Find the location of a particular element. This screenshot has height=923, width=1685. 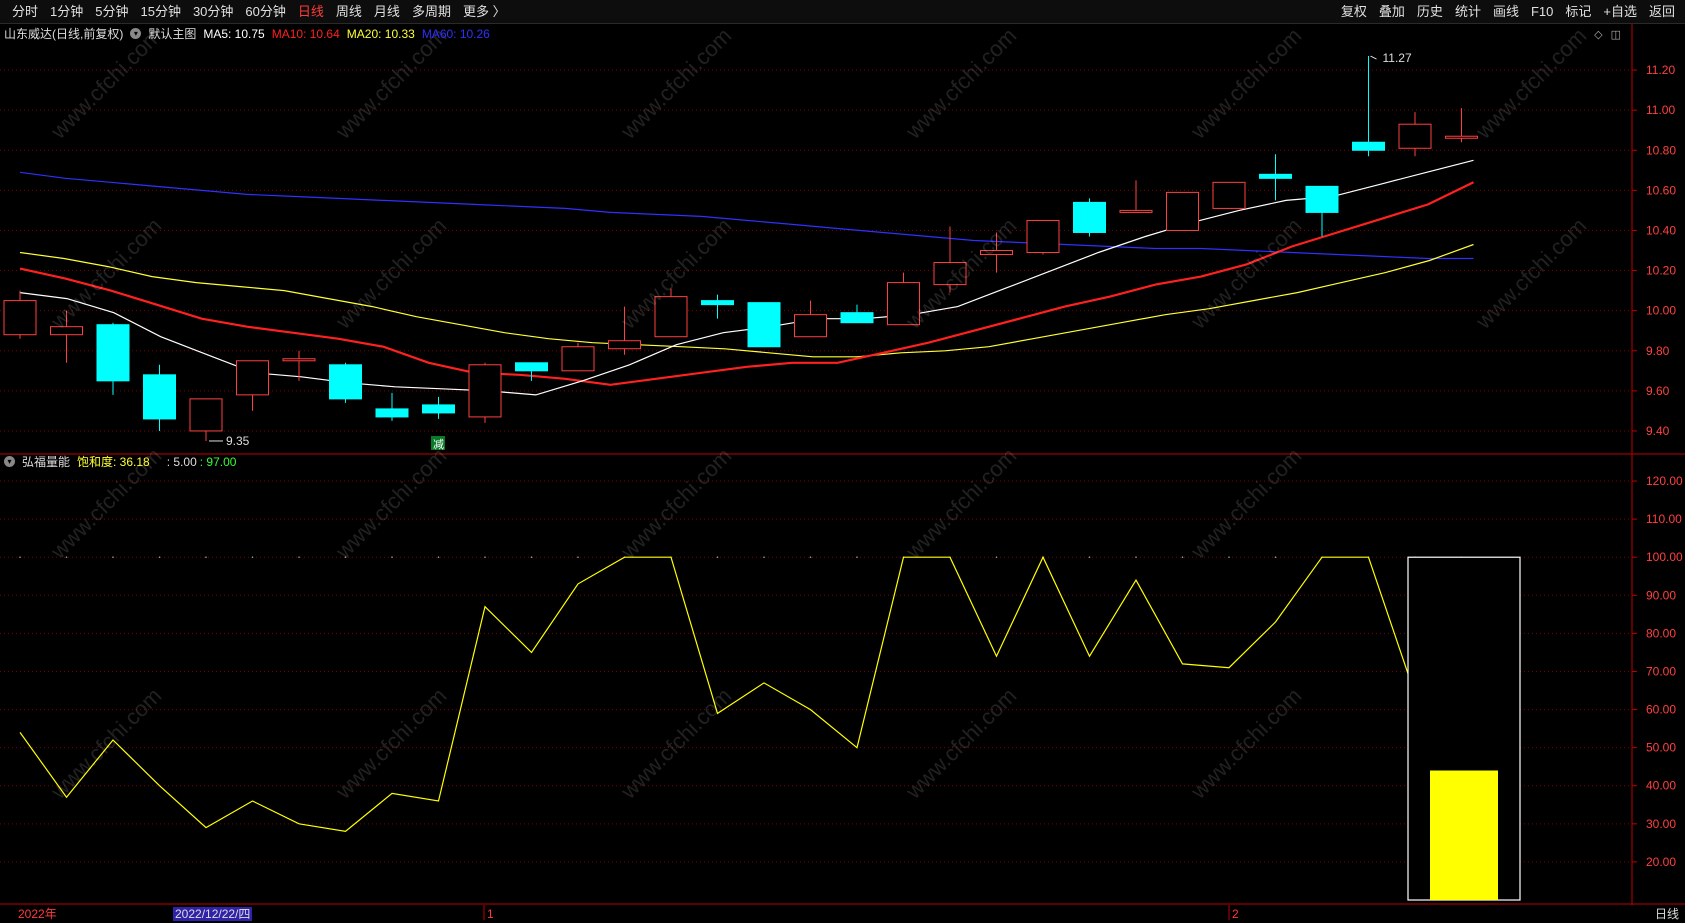

saturation-bar is located at coordinates (1464, 835).